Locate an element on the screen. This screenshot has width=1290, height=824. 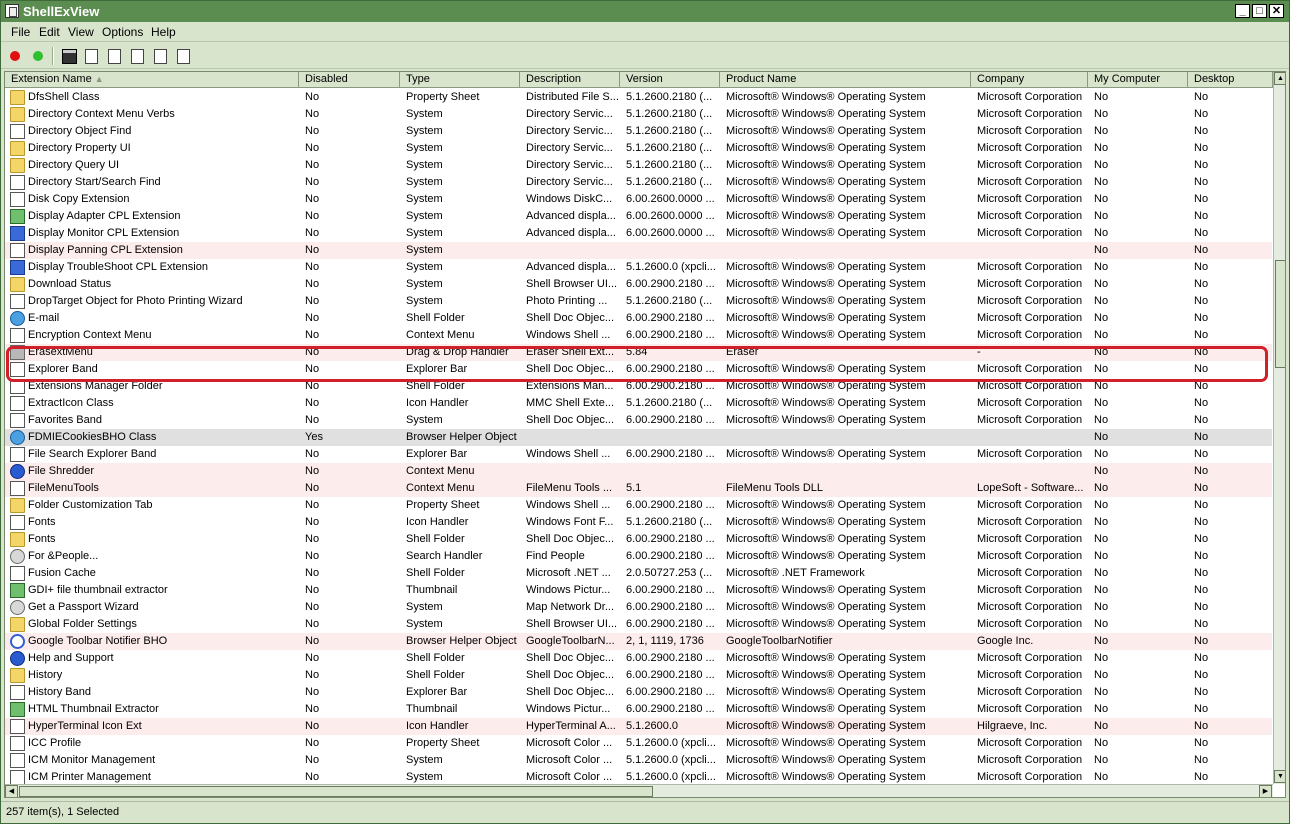
menu-file: File is located at coordinates (20, 32).